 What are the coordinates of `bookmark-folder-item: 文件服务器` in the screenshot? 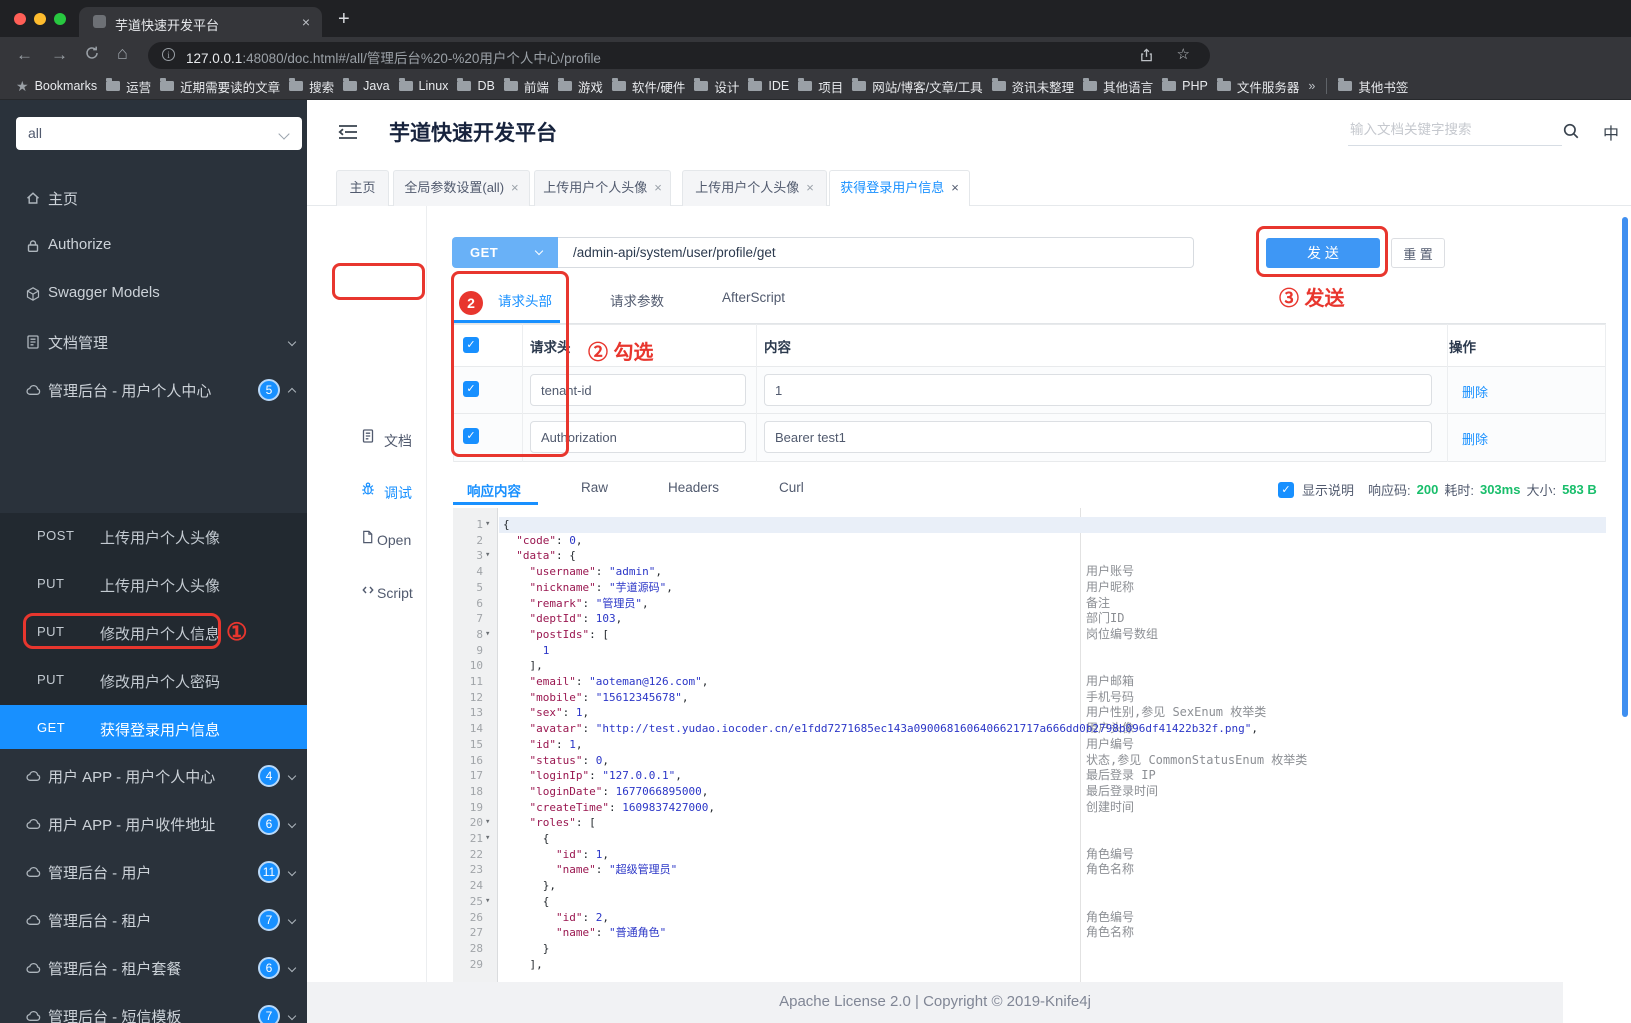 It's located at (1257, 86).